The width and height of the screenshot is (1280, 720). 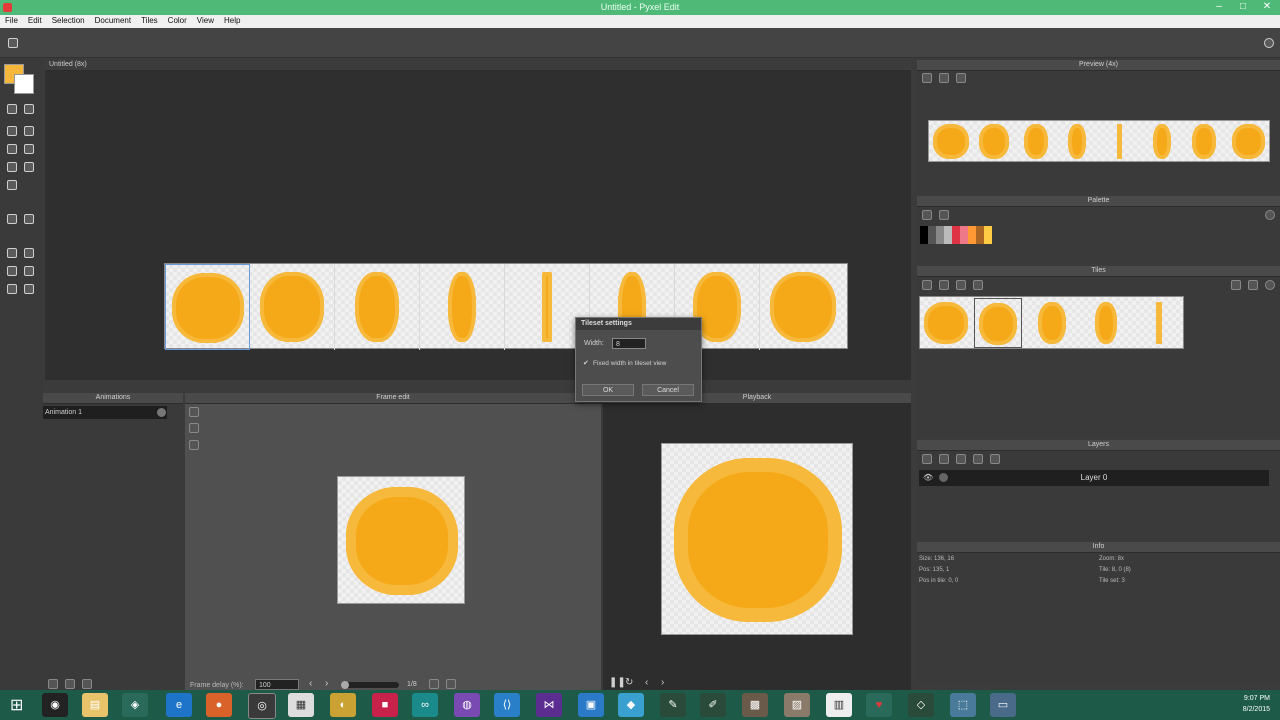 What do you see at coordinates (1253, 285) in the screenshot?
I see `tiles-zoom-out-icon` at bounding box center [1253, 285].